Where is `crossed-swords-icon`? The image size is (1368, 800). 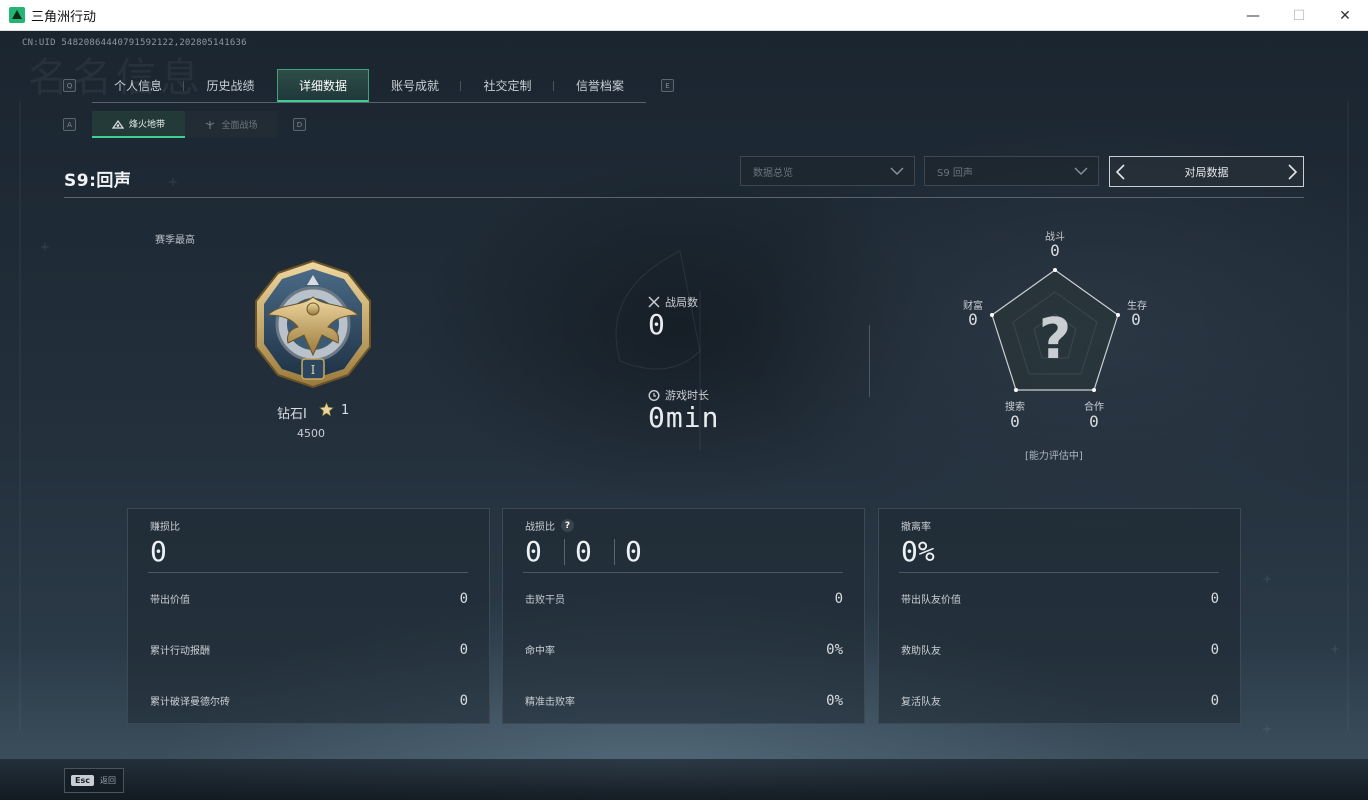 crossed-swords-icon is located at coordinates (654, 302).